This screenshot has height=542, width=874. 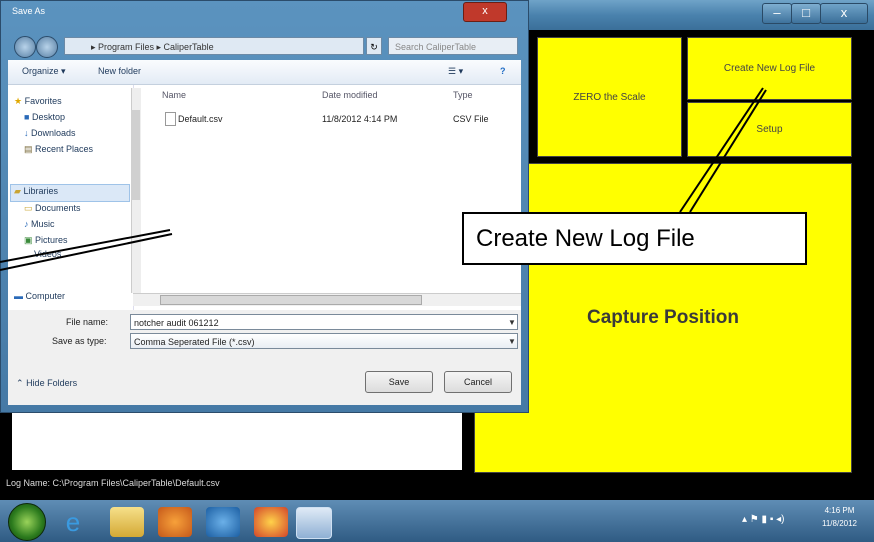 What do you see at coordinates (763, 519) in the screenshot?
I see `system-tray-icons: ▴ ⚑ ▮ ▪ ◂)` at bounding box center [763, 519].